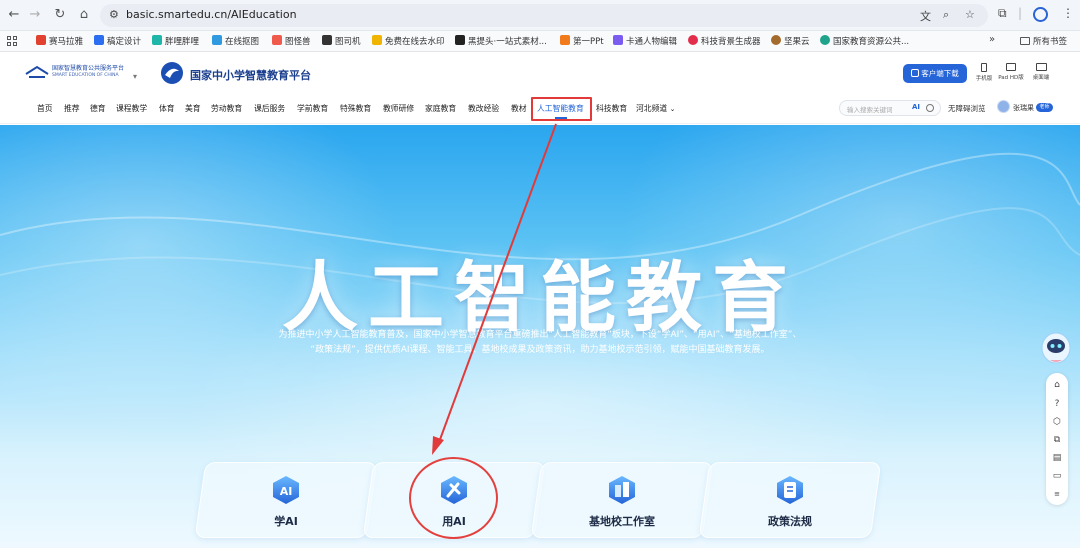 The width and height of the screenshot is (1080, 548). What do you see at coordinates (1057, 422) in the screenshot?
I see `shield-icon: ⬡` at bounding box center [1057, 422].